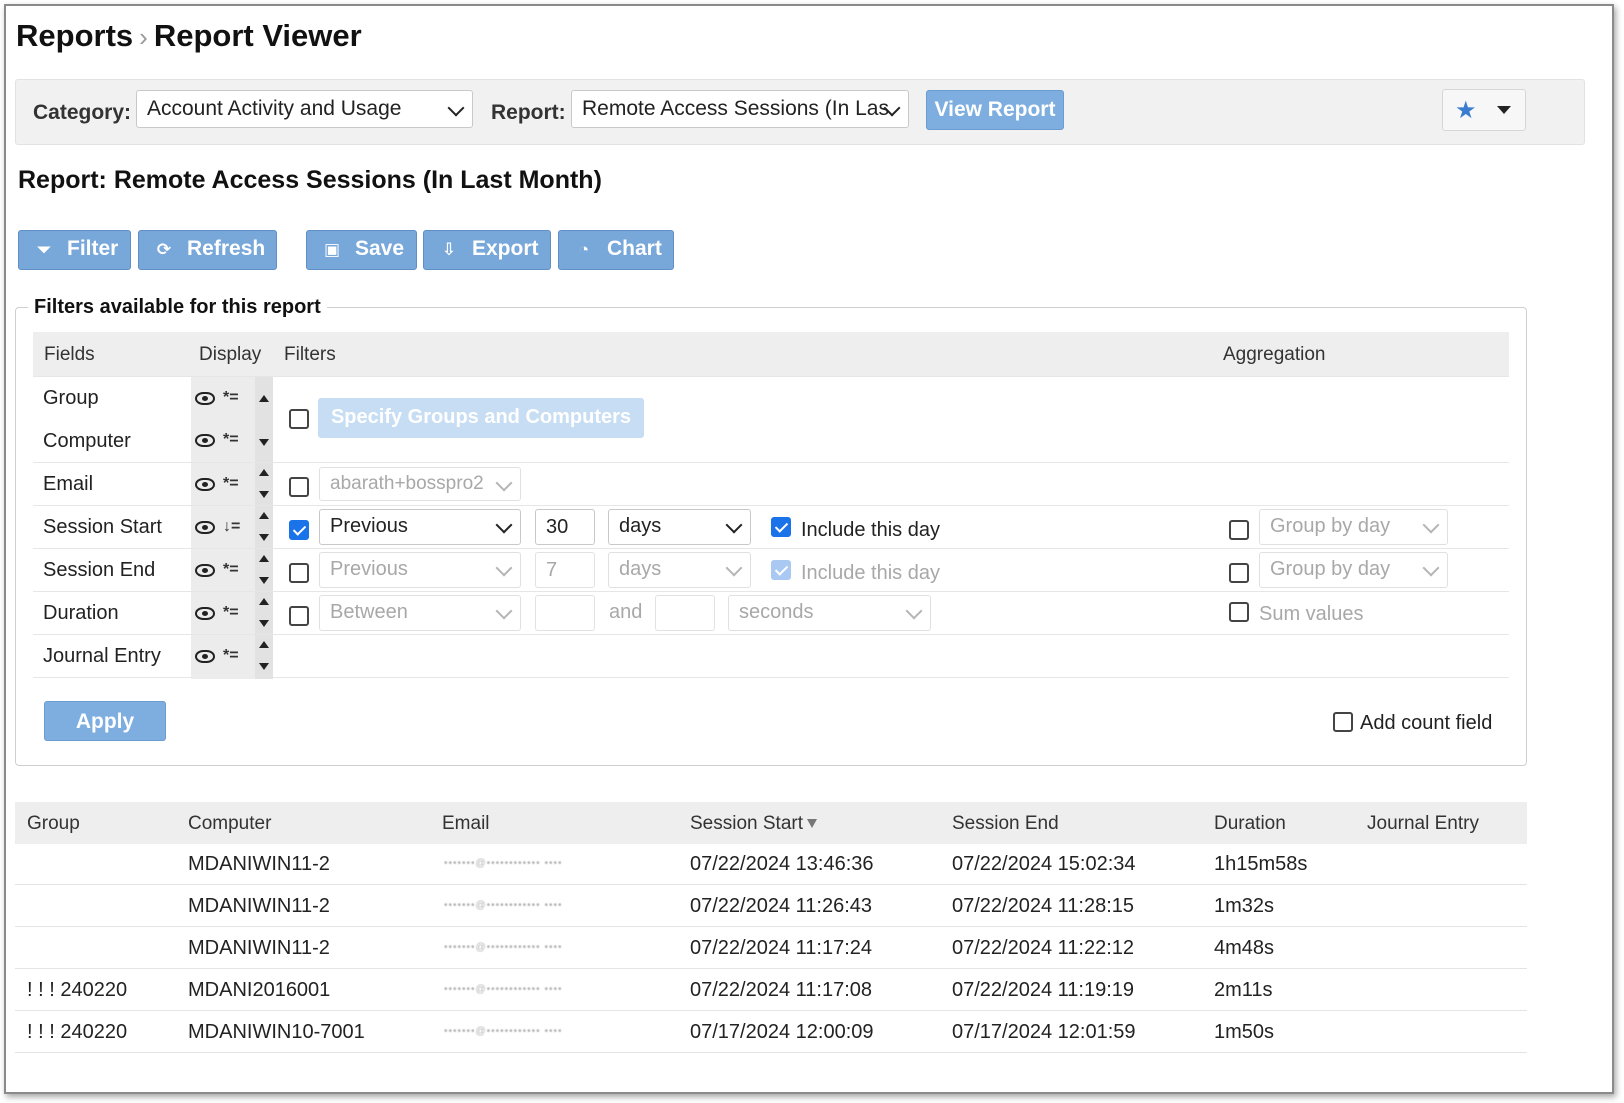 The height and width of the screenshot is (1103, 1624). I want to click on display-controls: ↓=, so click(232, 527).